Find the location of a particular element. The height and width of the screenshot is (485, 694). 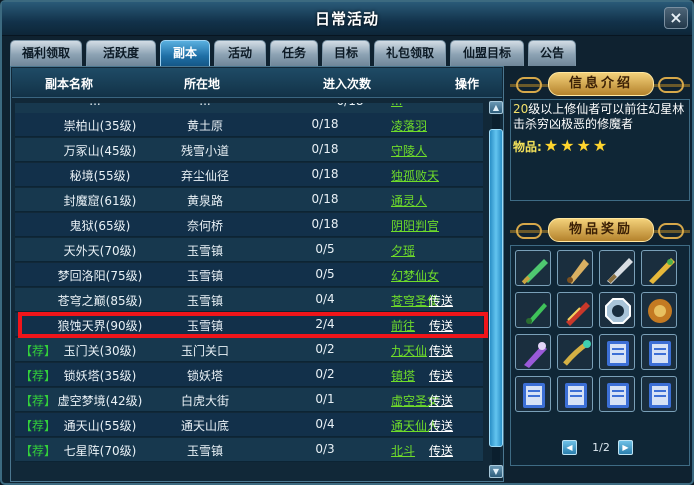

dungeon-name: 梦回洛阳(75级) is located at coordinates (100, 276).